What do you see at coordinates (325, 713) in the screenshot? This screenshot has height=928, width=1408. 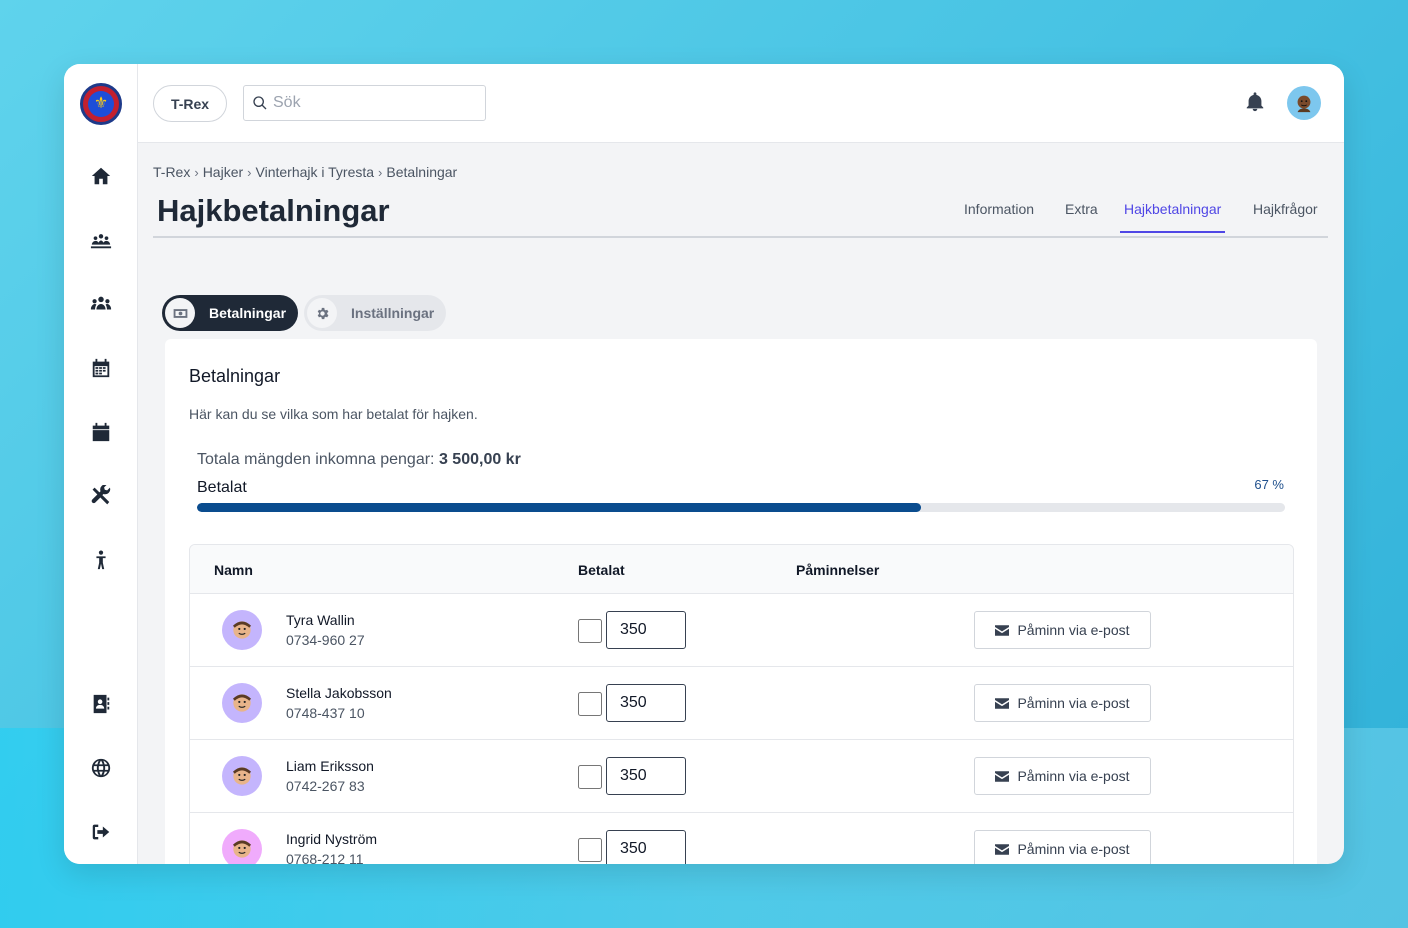 I see `member-phone: 0748-437 10` at bounding box center [325, 713].